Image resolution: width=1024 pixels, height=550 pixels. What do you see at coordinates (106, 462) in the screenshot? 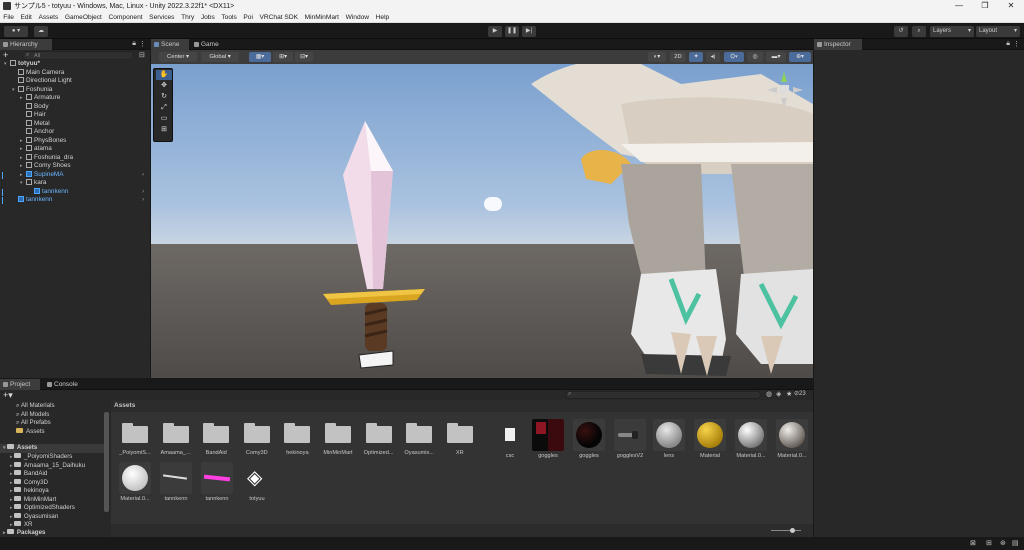
I see `tree-scrollbar` at bounding box center [106, 462].